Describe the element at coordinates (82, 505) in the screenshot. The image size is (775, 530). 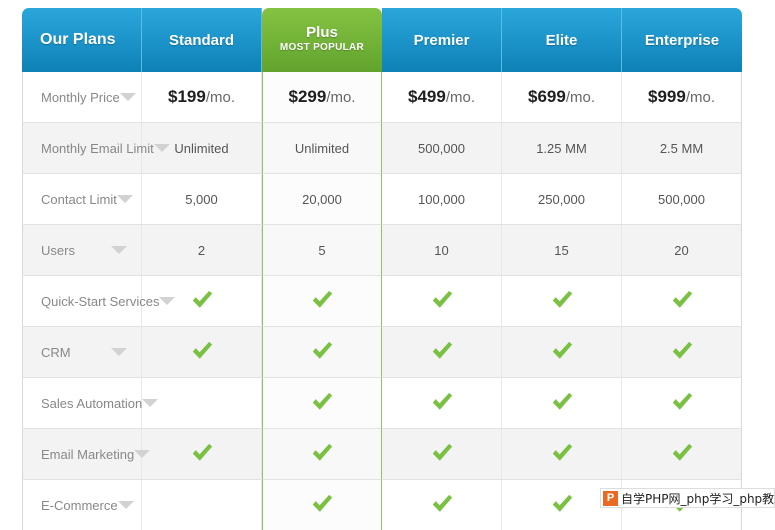
I see `feature-label-cell: E-Commerce` at that location.